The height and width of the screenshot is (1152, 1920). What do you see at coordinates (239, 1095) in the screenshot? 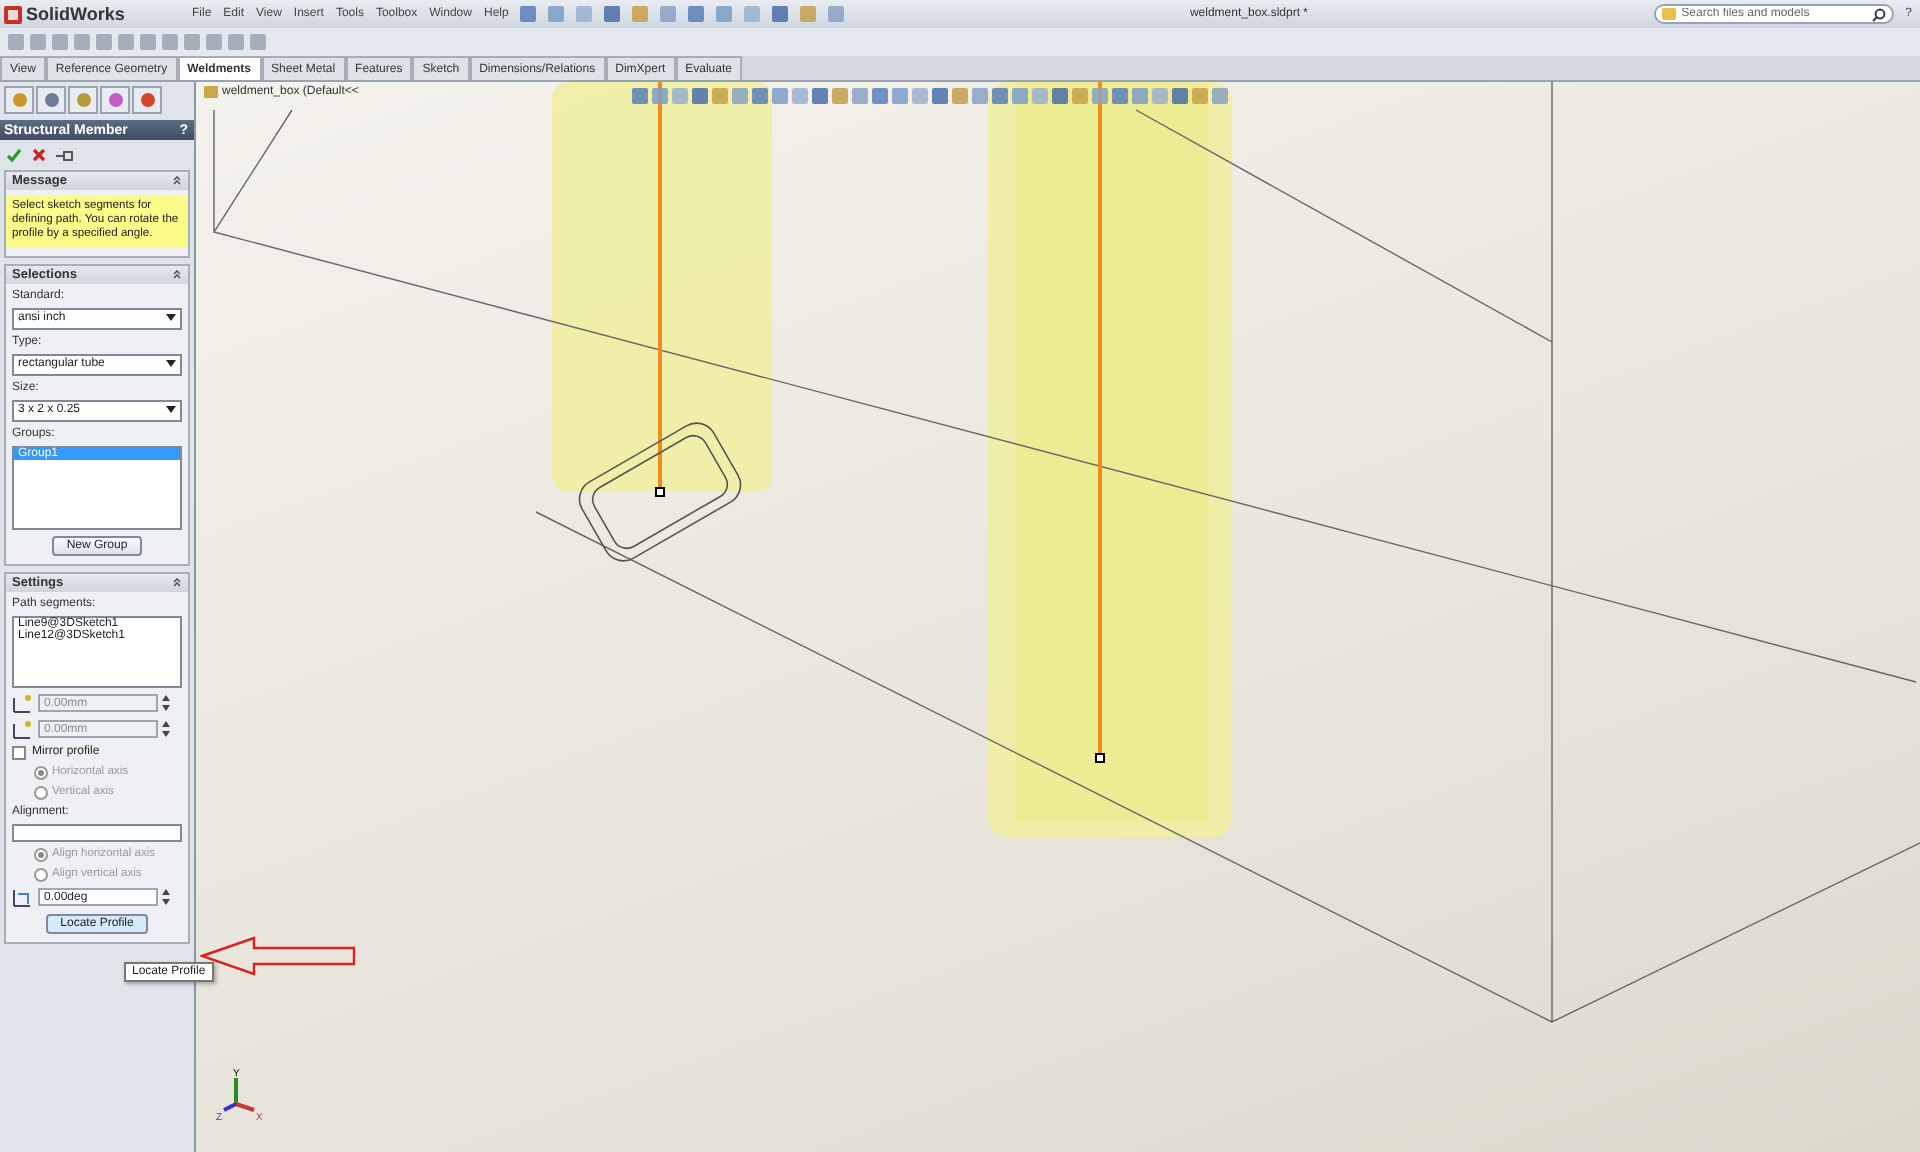
I see `axis-triad-icon` at bounding box center [239, 1095].